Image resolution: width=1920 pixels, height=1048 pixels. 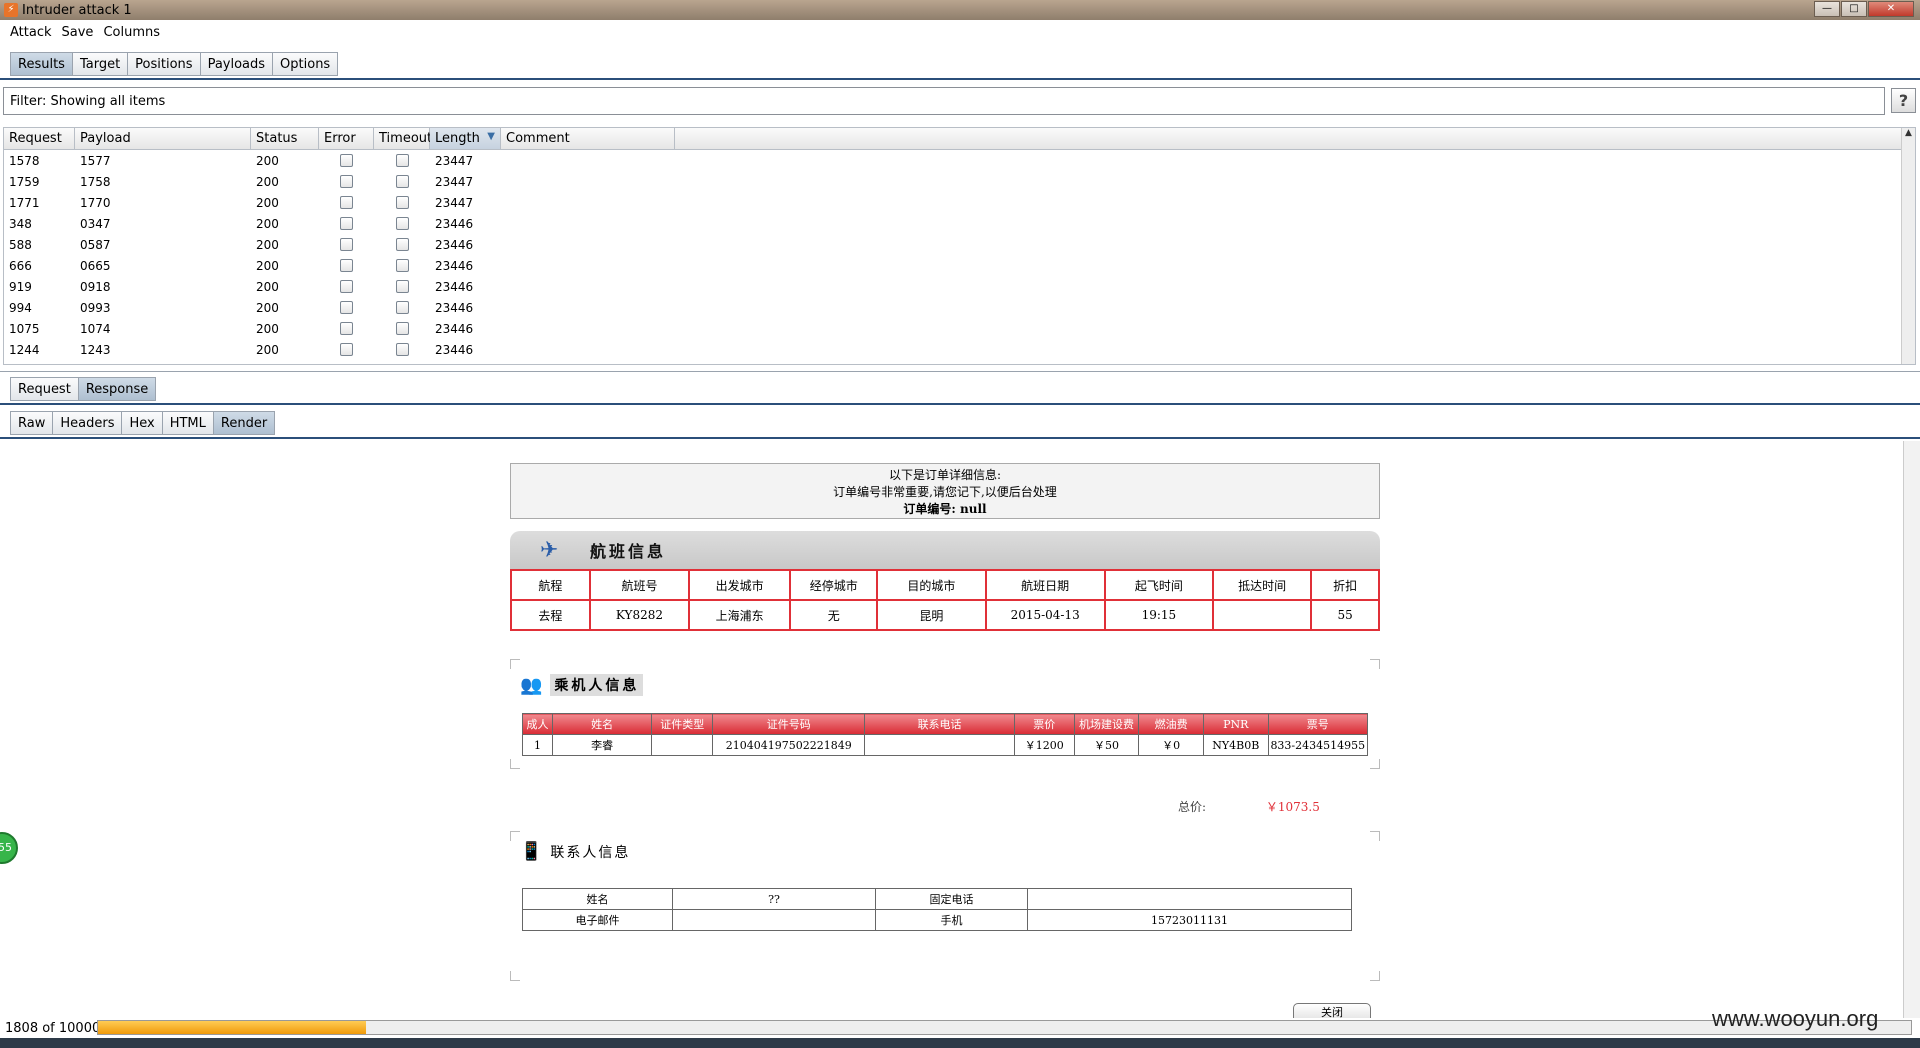 What do you see at coordinates (465, 138) in the screenshot?
I see `col-length: Length ▼` at bounding box center [465, 138].